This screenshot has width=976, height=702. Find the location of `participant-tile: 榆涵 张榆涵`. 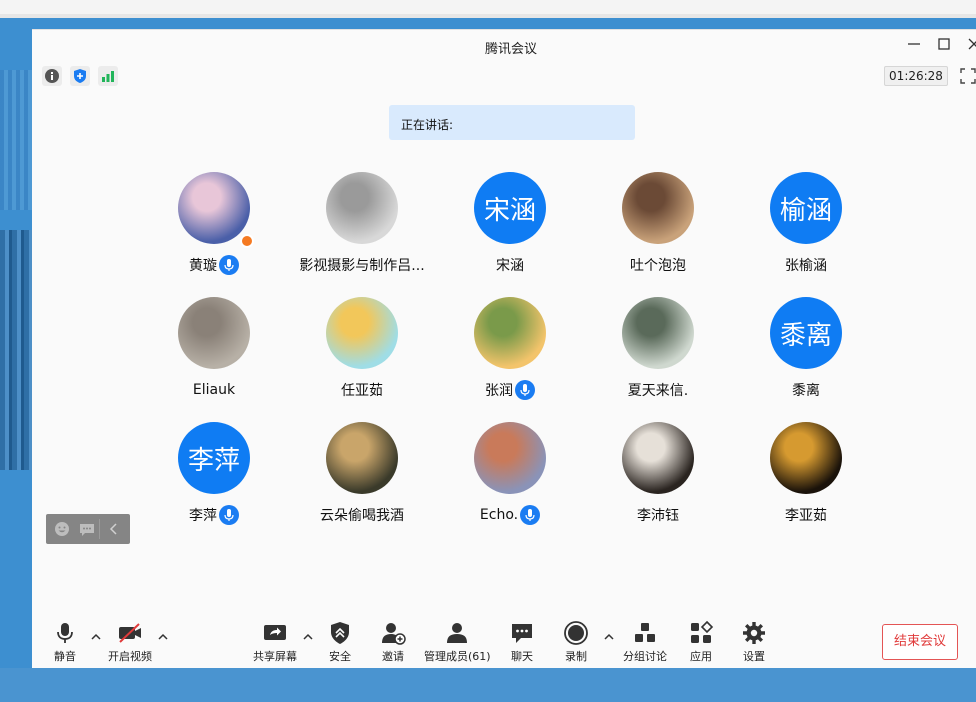

participant-tile: 榆涵 张榆涵 is located at coordinates (806, 227).